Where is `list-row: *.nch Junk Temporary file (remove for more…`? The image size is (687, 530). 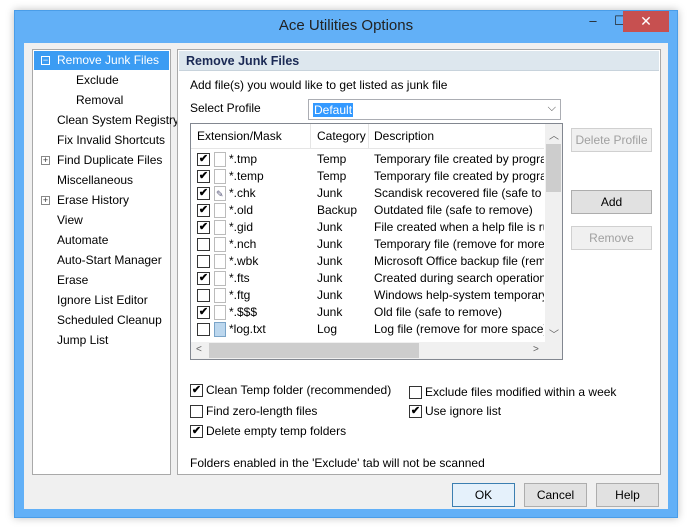
list-row: *.nch Junk Temporary file (remove for more… is located at coordinates (367, 244).